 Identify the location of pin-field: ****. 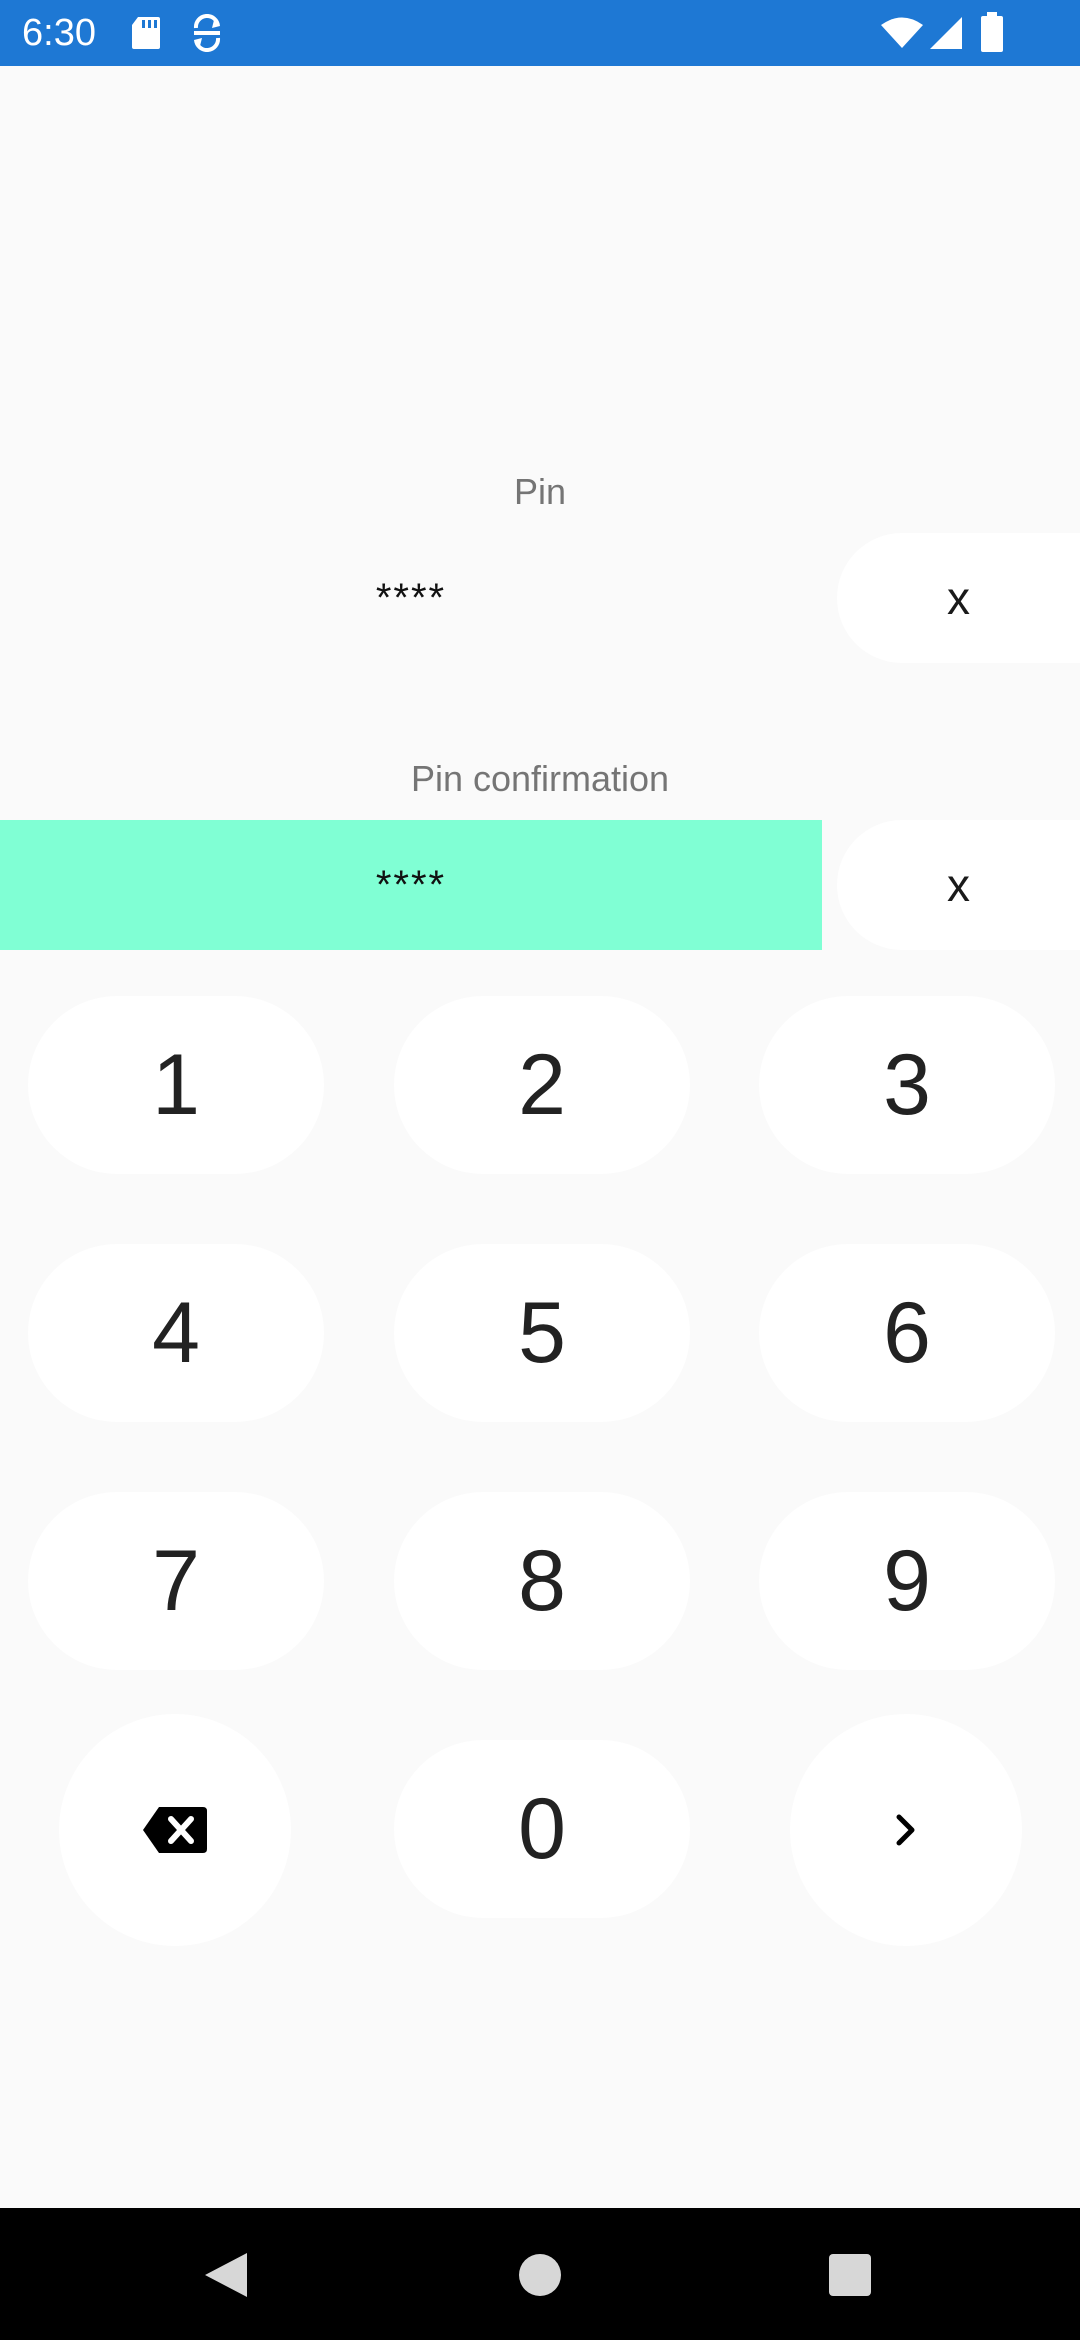
(411, 598).